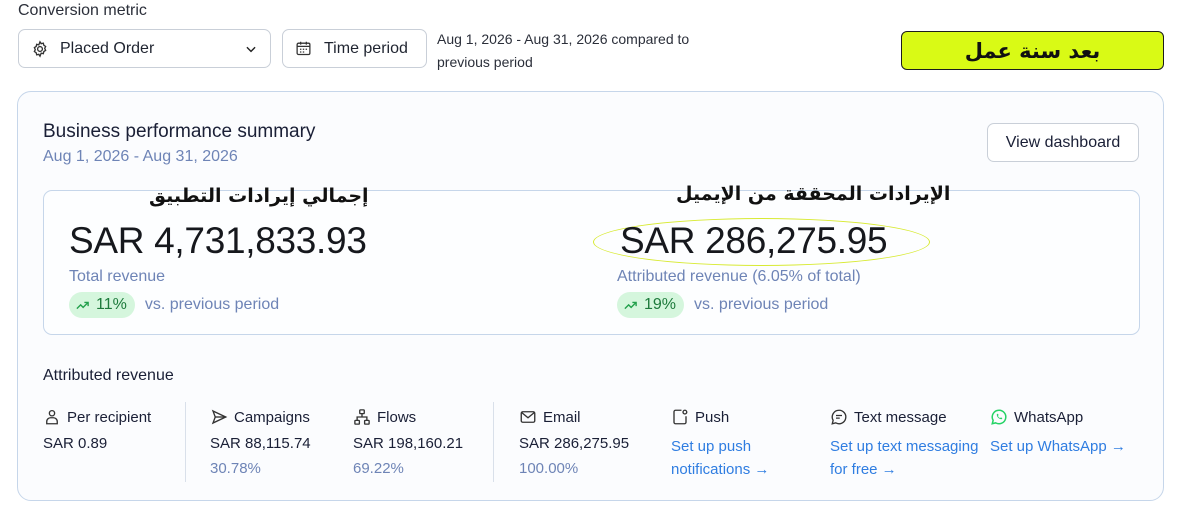  I want to click on chevron-down-icon, so click(251, 49).